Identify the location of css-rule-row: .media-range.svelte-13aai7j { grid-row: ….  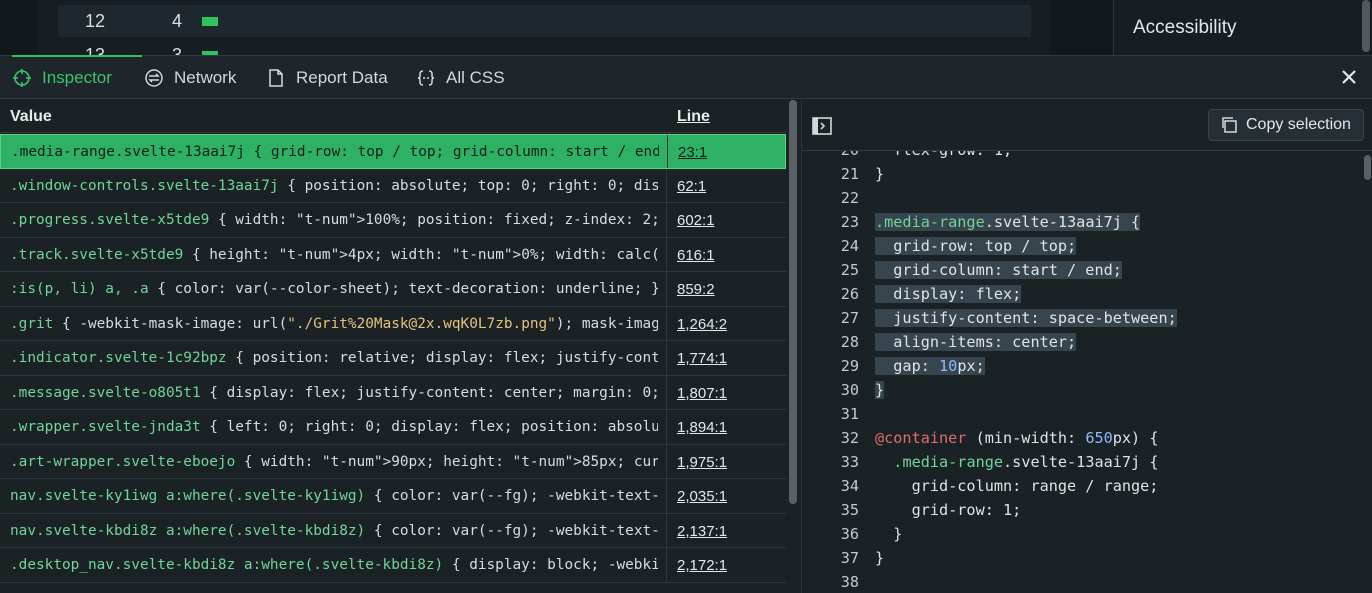
(393, 151).